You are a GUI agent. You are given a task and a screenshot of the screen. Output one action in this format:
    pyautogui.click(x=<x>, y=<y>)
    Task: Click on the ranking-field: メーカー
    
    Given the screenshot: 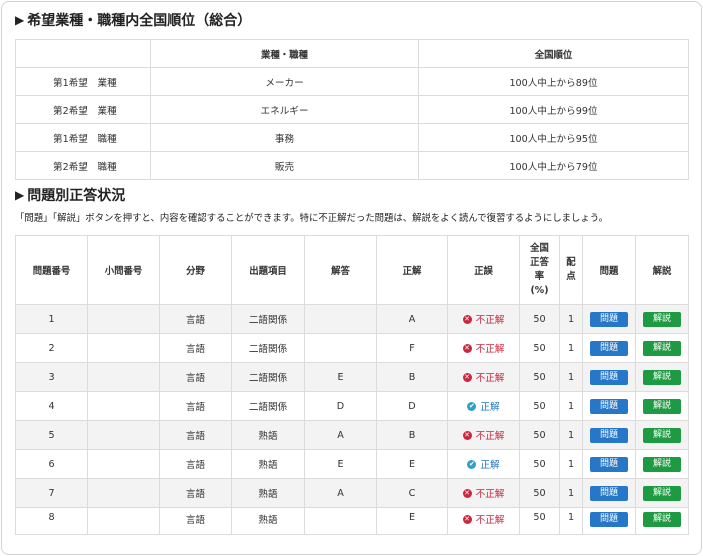 What is the action you would take?
    pyautogui.click(x=284, y=81)
    